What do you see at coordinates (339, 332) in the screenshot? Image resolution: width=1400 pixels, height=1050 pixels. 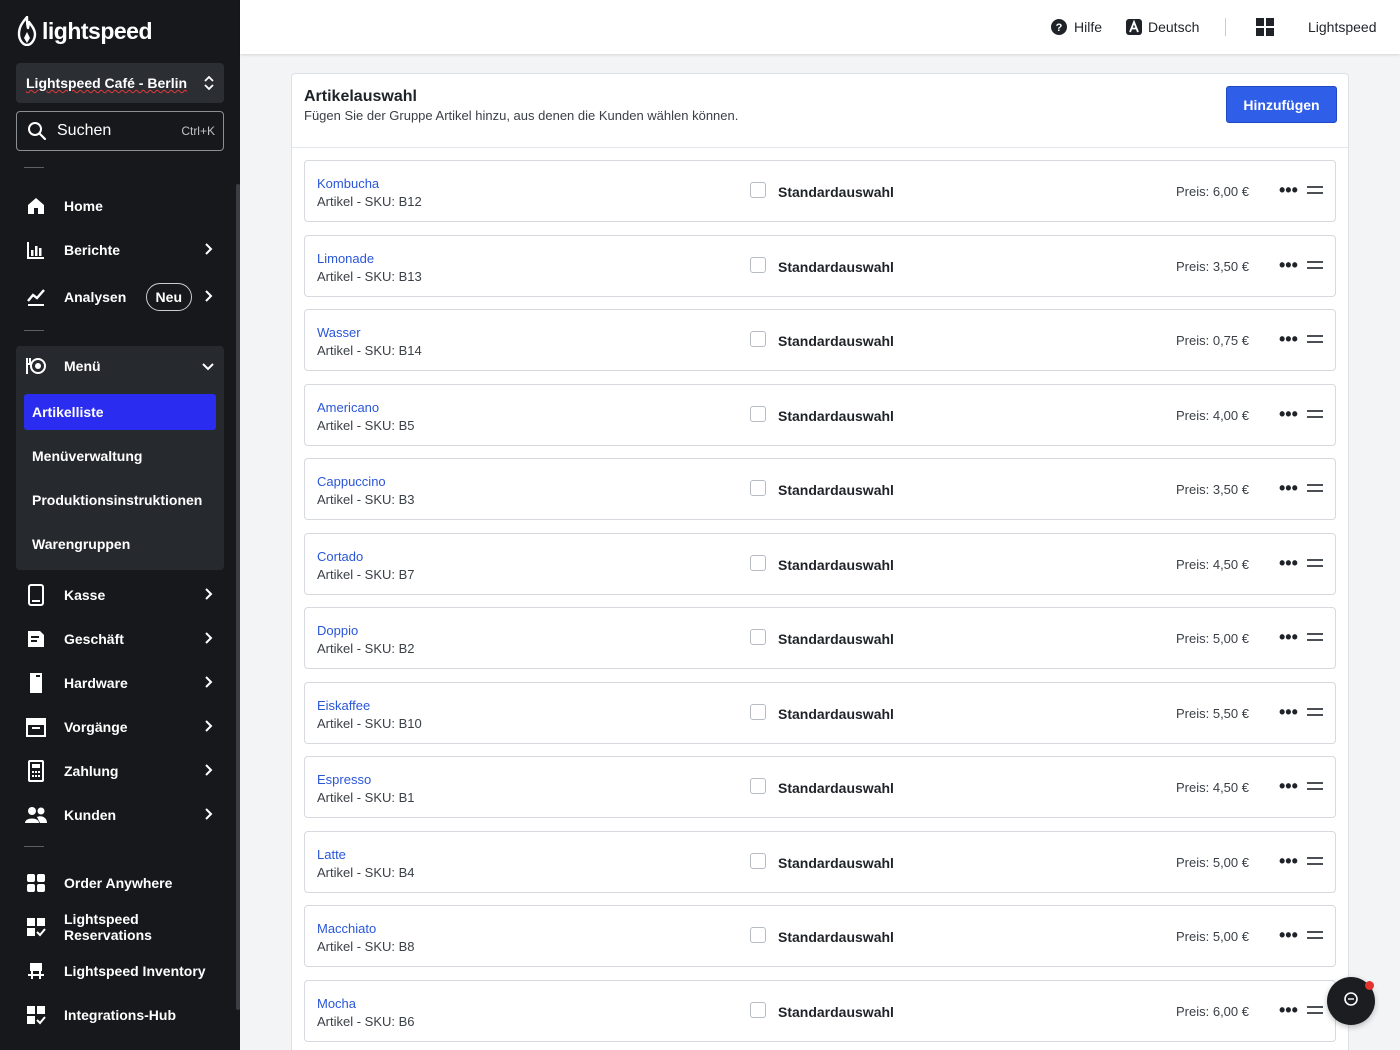 I see `item-name-link: Wasser` at bounding box center [339, 332].